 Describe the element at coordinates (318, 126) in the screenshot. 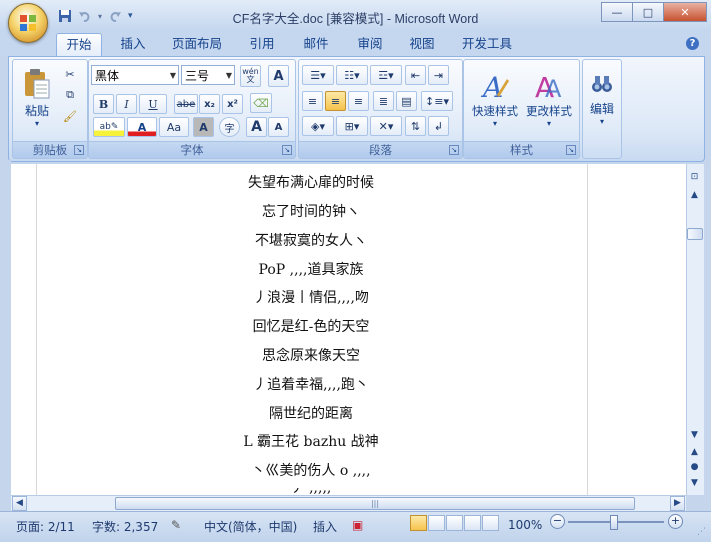

I see `shading-icon: ◈▾` at that location.